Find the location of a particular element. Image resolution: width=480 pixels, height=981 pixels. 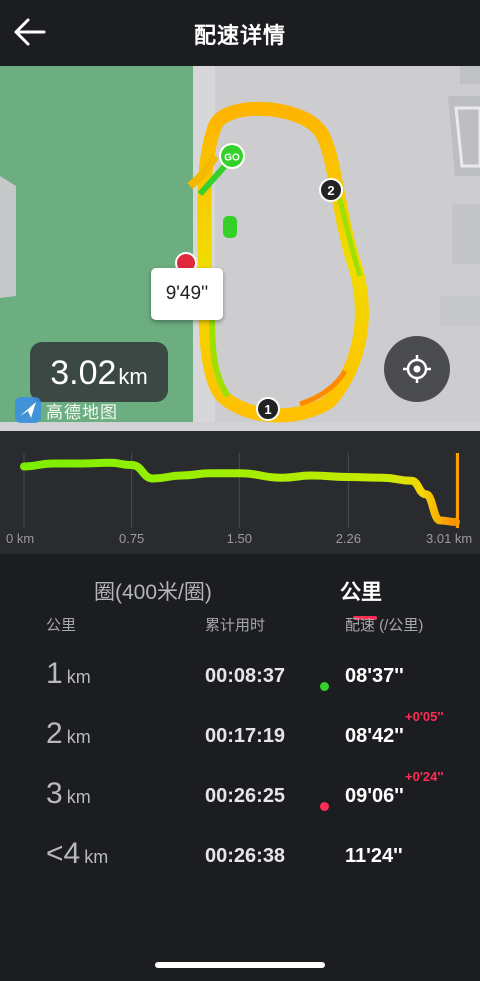

km-marker-1: 1 is located at coordinates (268, 409).